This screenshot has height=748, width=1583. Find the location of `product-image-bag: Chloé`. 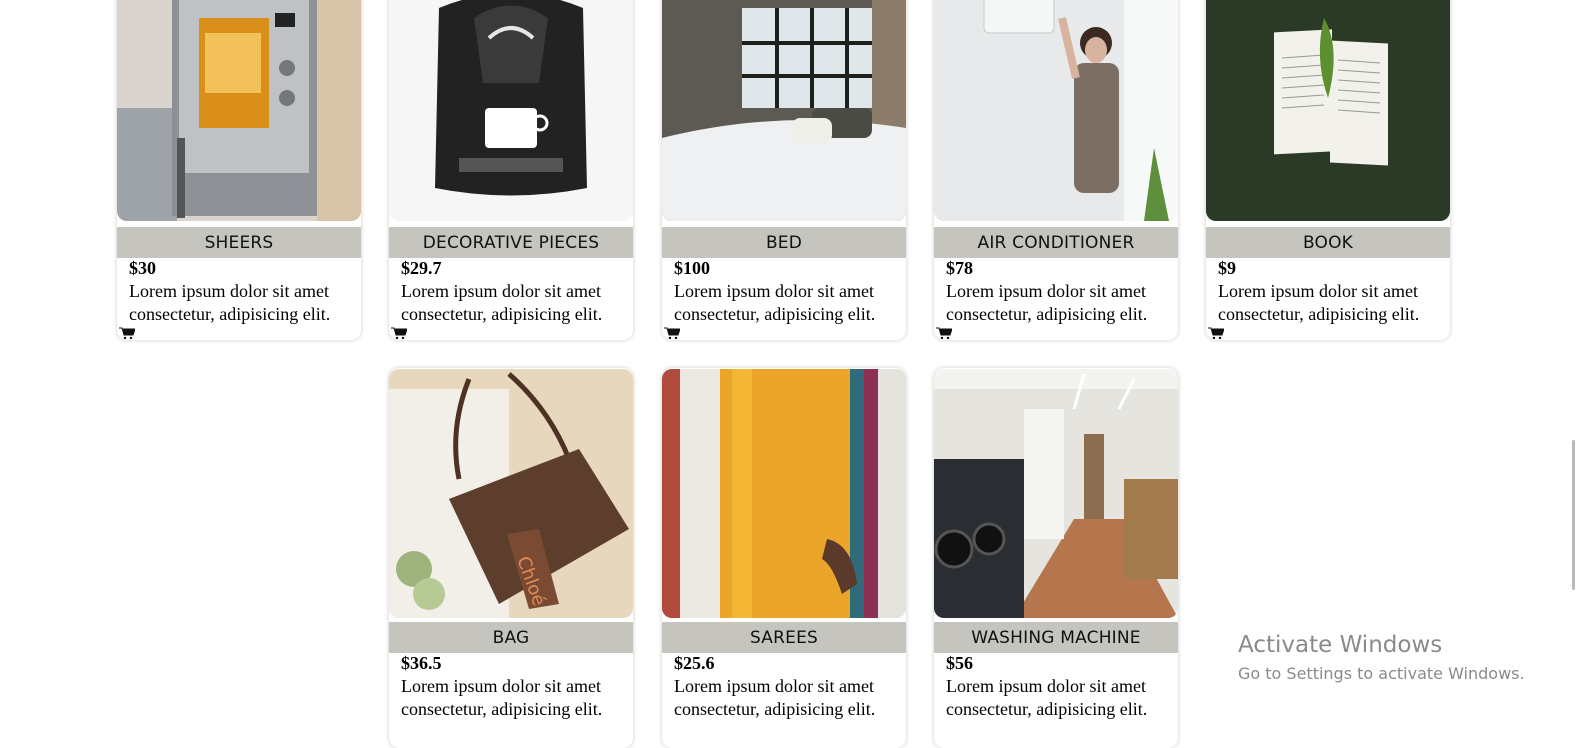

product-image-bag: Chloé is located at coordinates (511, 493).